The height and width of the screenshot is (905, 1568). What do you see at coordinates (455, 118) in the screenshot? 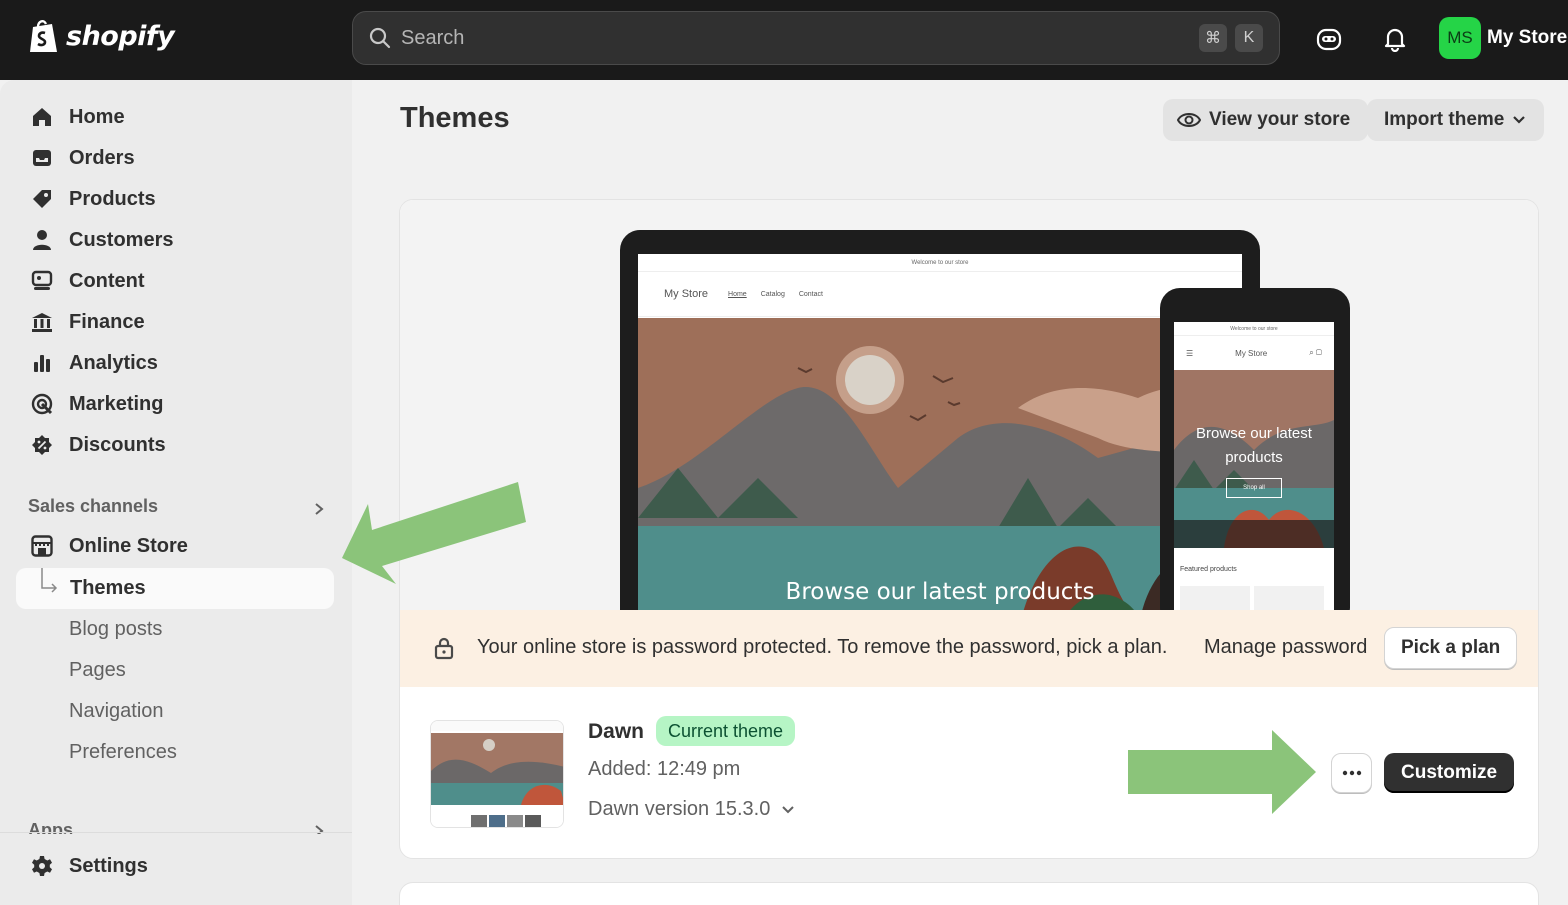
I see `page-title: Themes` at bounding box center [455, 118].